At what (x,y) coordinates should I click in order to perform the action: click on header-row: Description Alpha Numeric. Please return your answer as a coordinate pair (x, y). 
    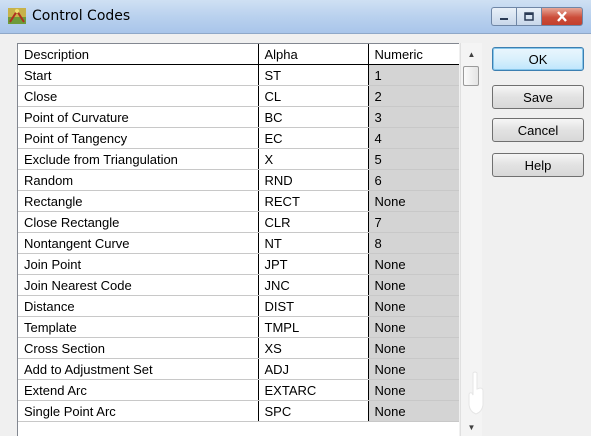
    Looking at the image, I should click on (238, 54).